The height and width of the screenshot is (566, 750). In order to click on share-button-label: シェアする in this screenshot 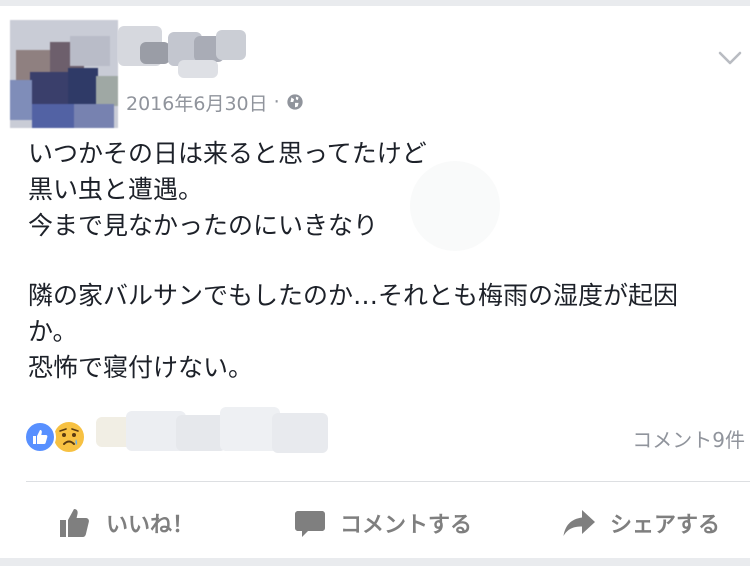, I will do `click(665, 525)`.